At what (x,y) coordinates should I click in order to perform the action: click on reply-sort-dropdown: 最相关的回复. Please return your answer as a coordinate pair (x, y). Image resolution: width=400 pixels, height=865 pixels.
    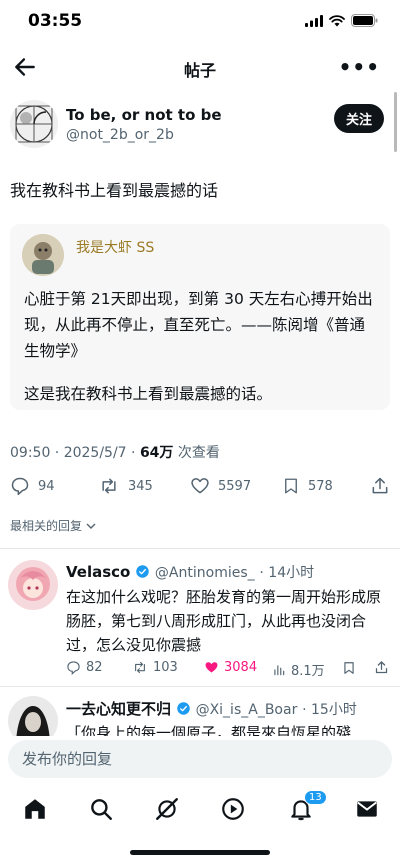
    Looking at the image, I should click on (53, 525).